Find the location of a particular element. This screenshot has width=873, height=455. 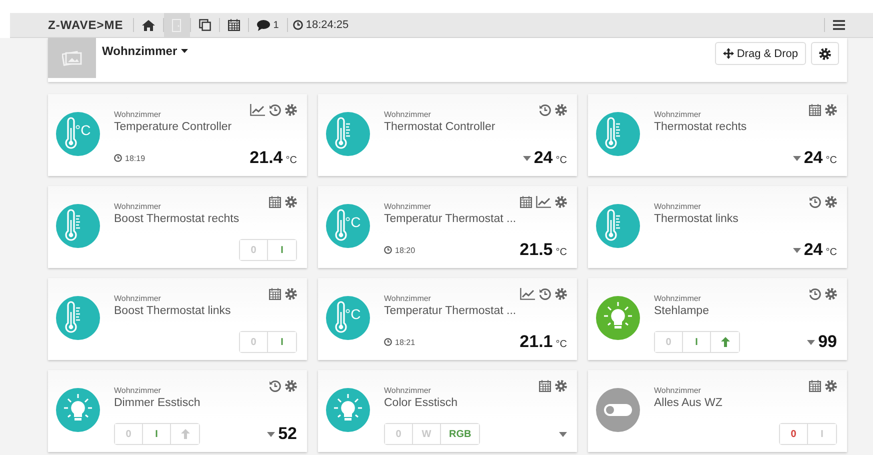

messages-button: 1 is located at coordinates (268, 25).